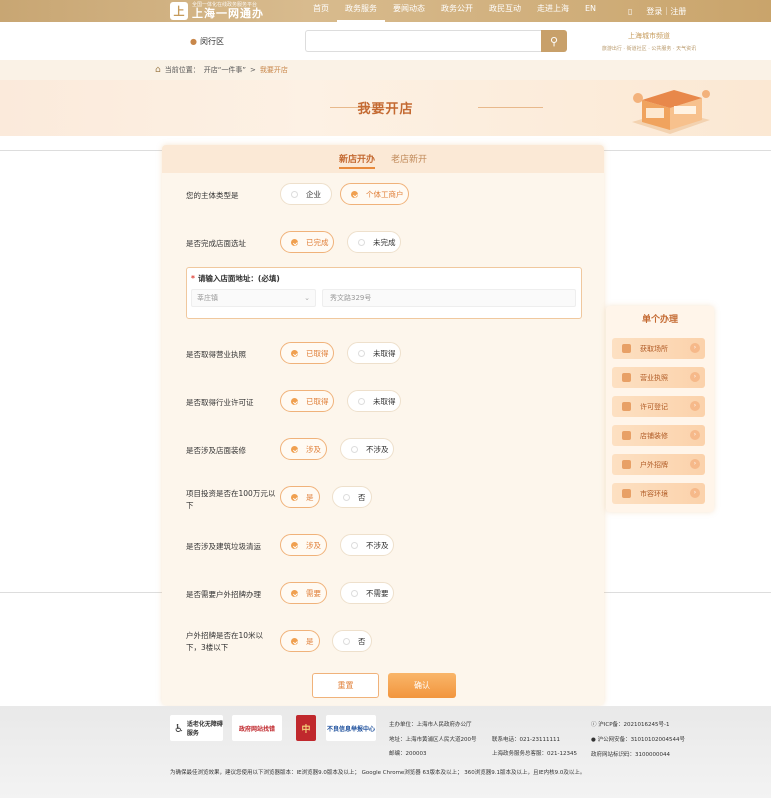 Image resolution: width=771 pixels, height=798 pixels. I want to click on option-completed: 已完成, so click(307, 242).